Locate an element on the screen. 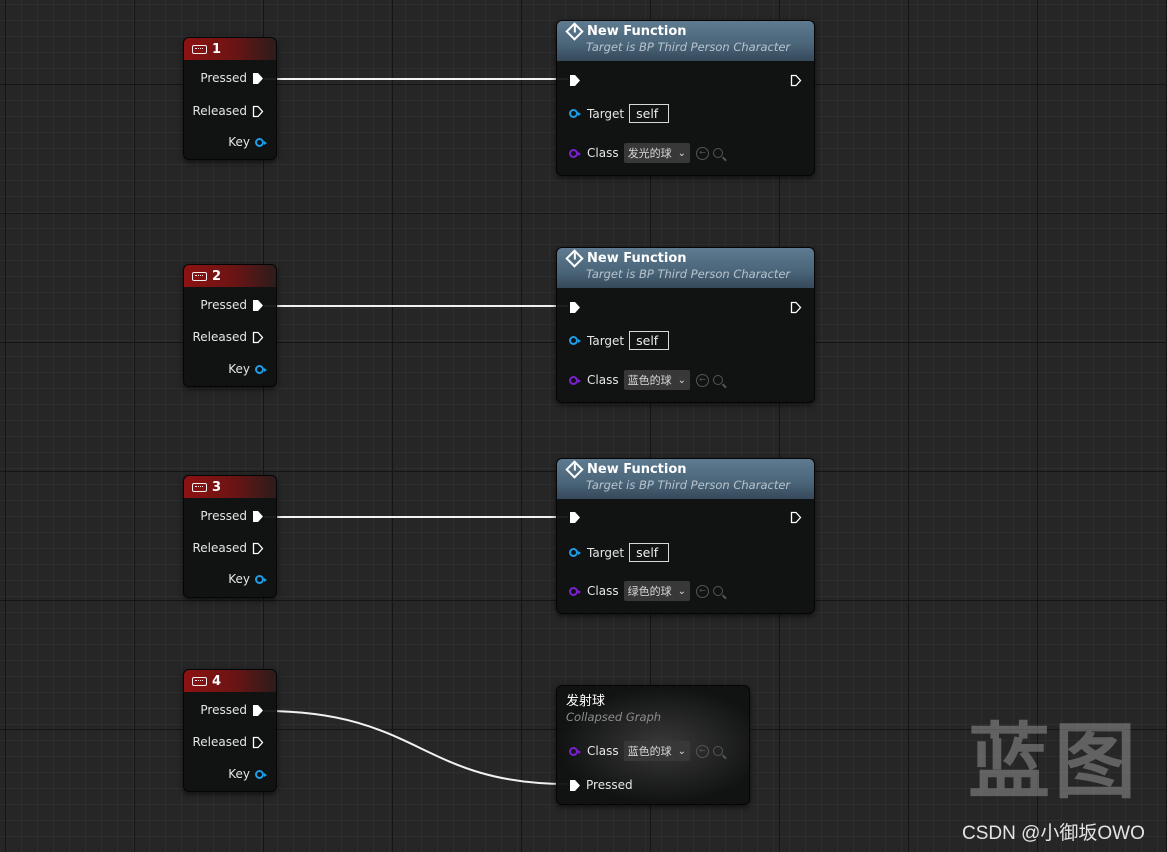 This screenshot has height=852, width=1167. event-header: 3 is located at coordinates (230, 487).